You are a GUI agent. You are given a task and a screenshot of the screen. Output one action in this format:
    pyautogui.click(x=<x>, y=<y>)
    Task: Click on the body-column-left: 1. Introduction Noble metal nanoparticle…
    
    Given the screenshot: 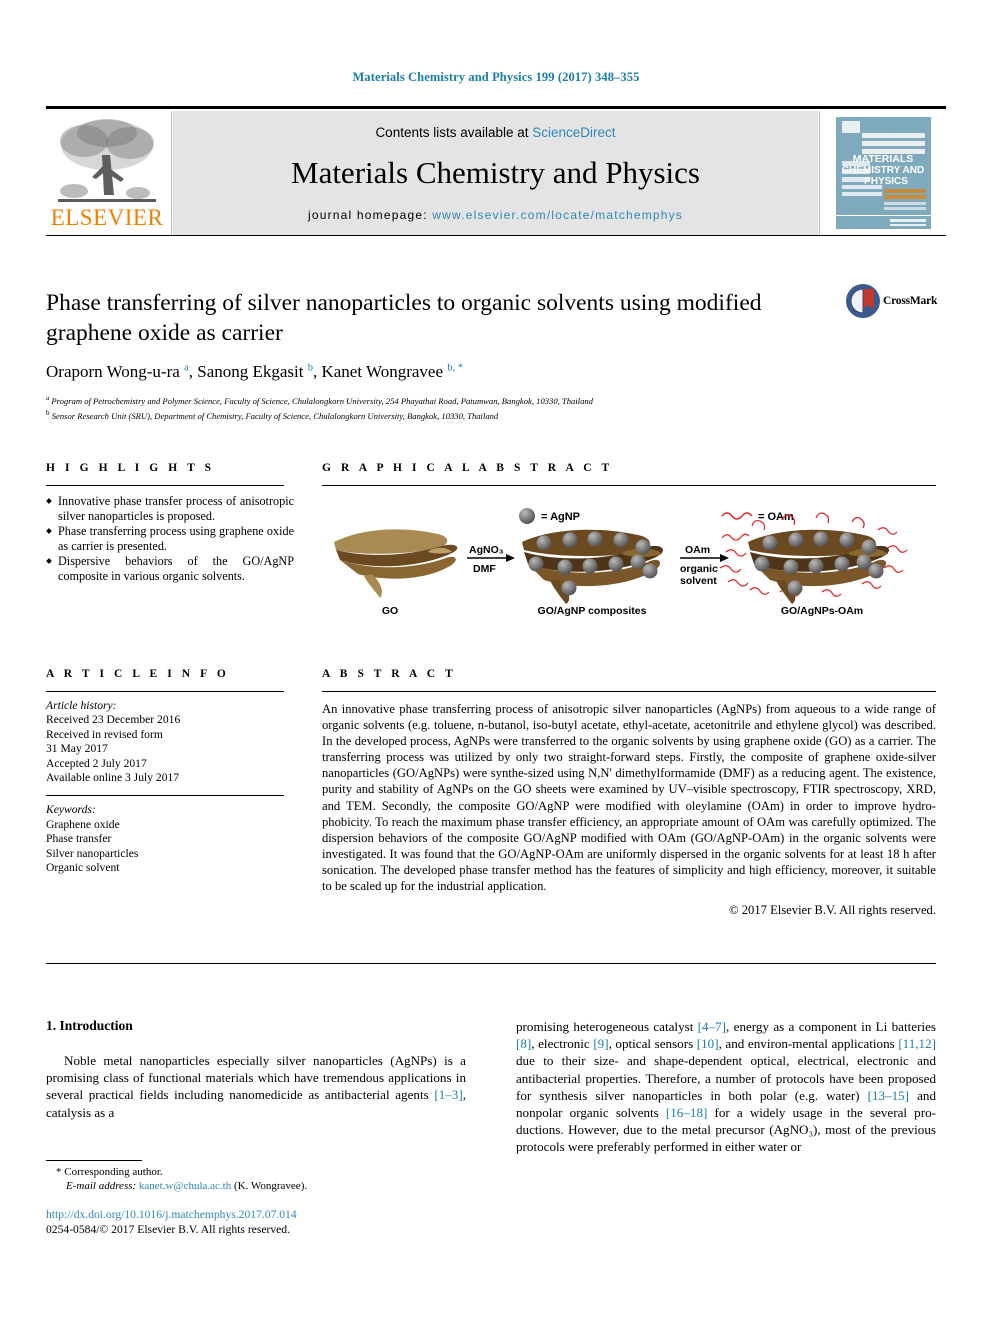 What is the action you would take?
    pyautogui.click(x=256, y=1069)
    